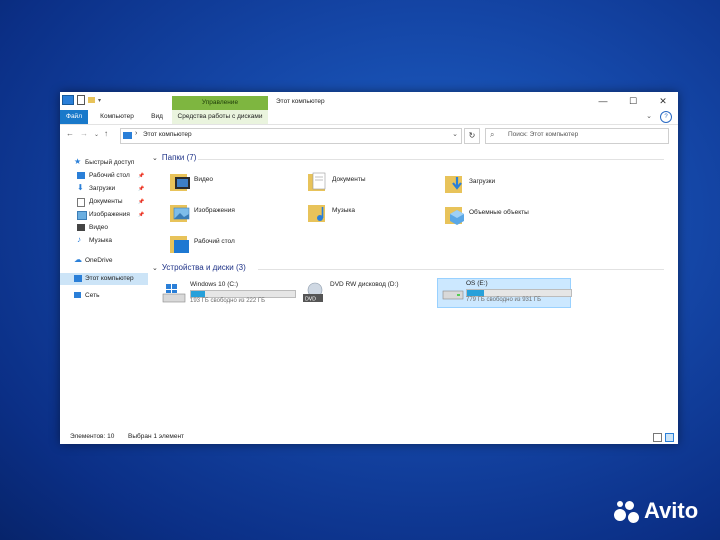  What do you see at coordinates (220, 103) in the screenshot?
I see `context-tab-manage: Управление` at bounding box center [220, 103].